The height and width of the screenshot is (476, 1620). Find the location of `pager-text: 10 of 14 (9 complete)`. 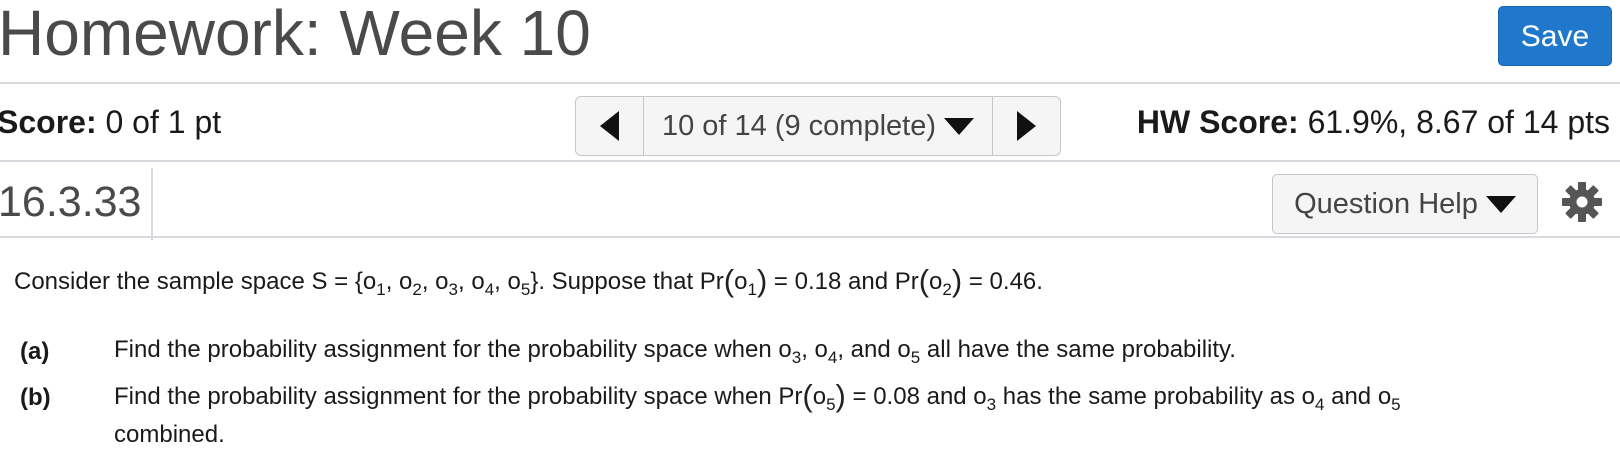

pager-text: 10 of 14 (9 complete) is located at coordinates (799, 125).